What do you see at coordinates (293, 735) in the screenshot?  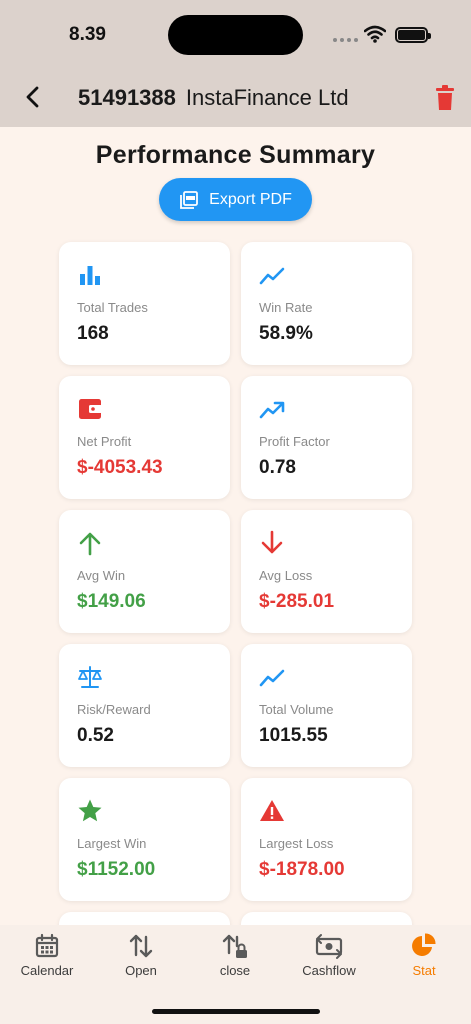 I see `stat-value: 1015.55` at bounding box center [293, 735].